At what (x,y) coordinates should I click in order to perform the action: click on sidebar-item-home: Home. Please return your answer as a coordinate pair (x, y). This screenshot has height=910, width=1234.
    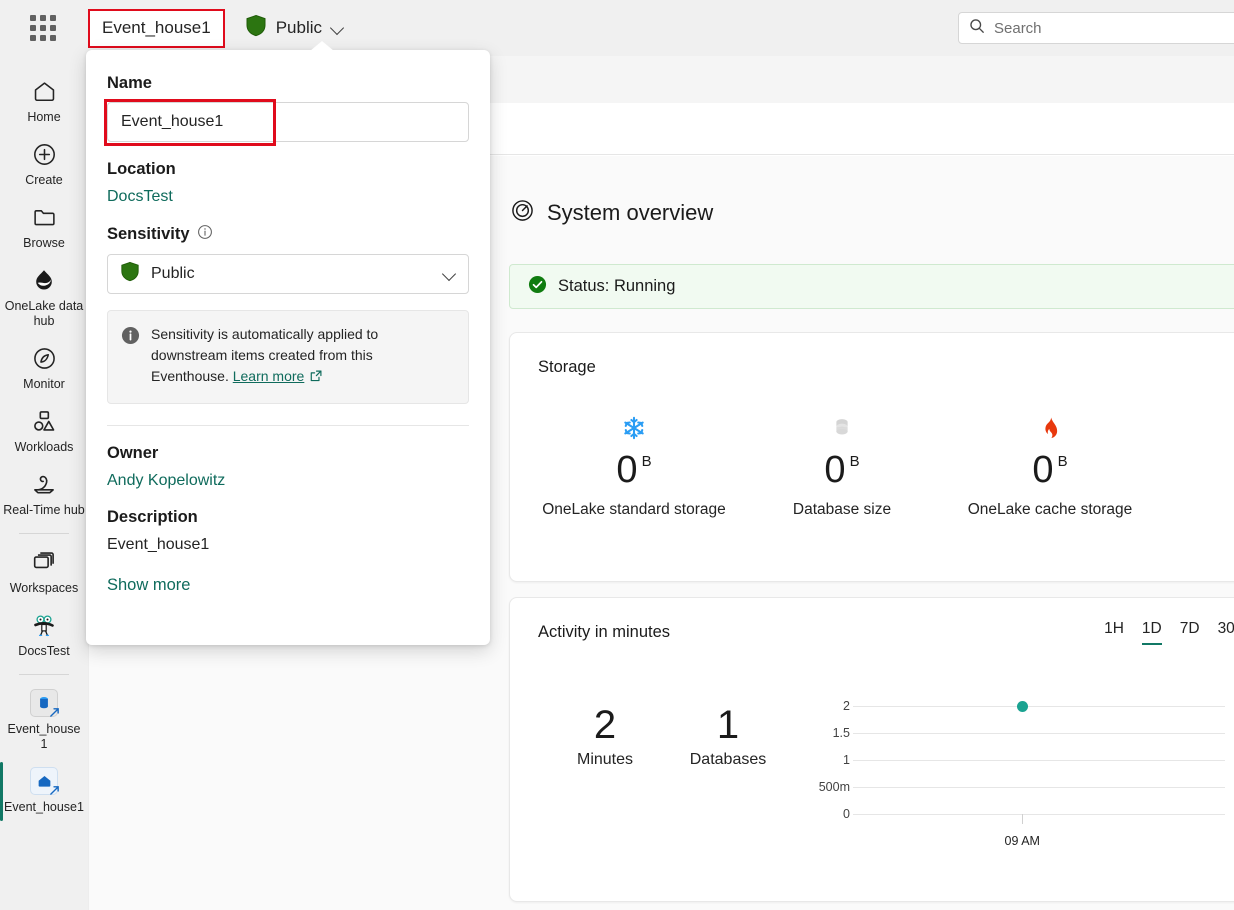
    Looking at the image, I should click on (44, 101).